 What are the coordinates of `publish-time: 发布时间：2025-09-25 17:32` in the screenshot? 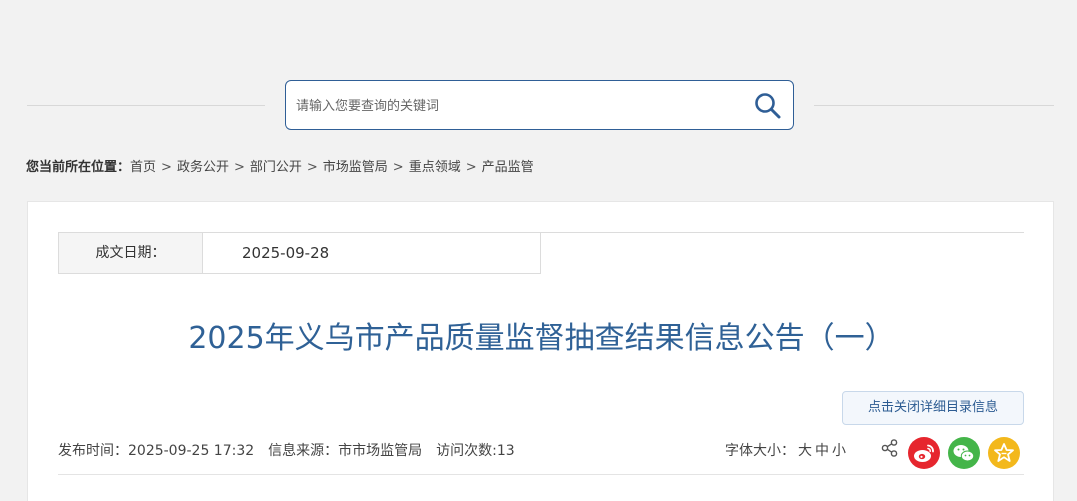 It's located at (156, 451).